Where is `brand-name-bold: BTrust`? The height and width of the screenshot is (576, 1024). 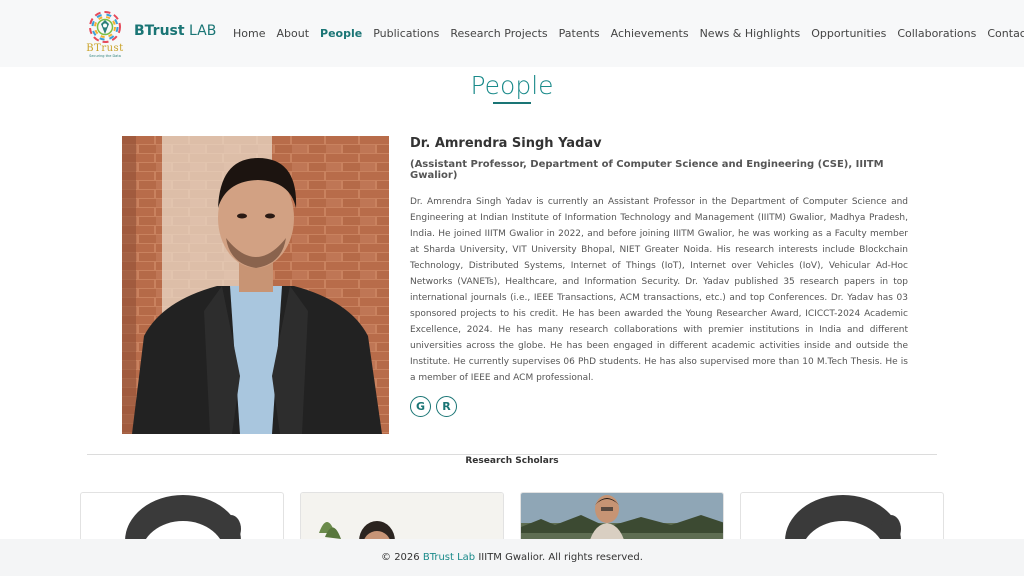
brand-name-bold: BTrust is located at coordinates (159, 31).